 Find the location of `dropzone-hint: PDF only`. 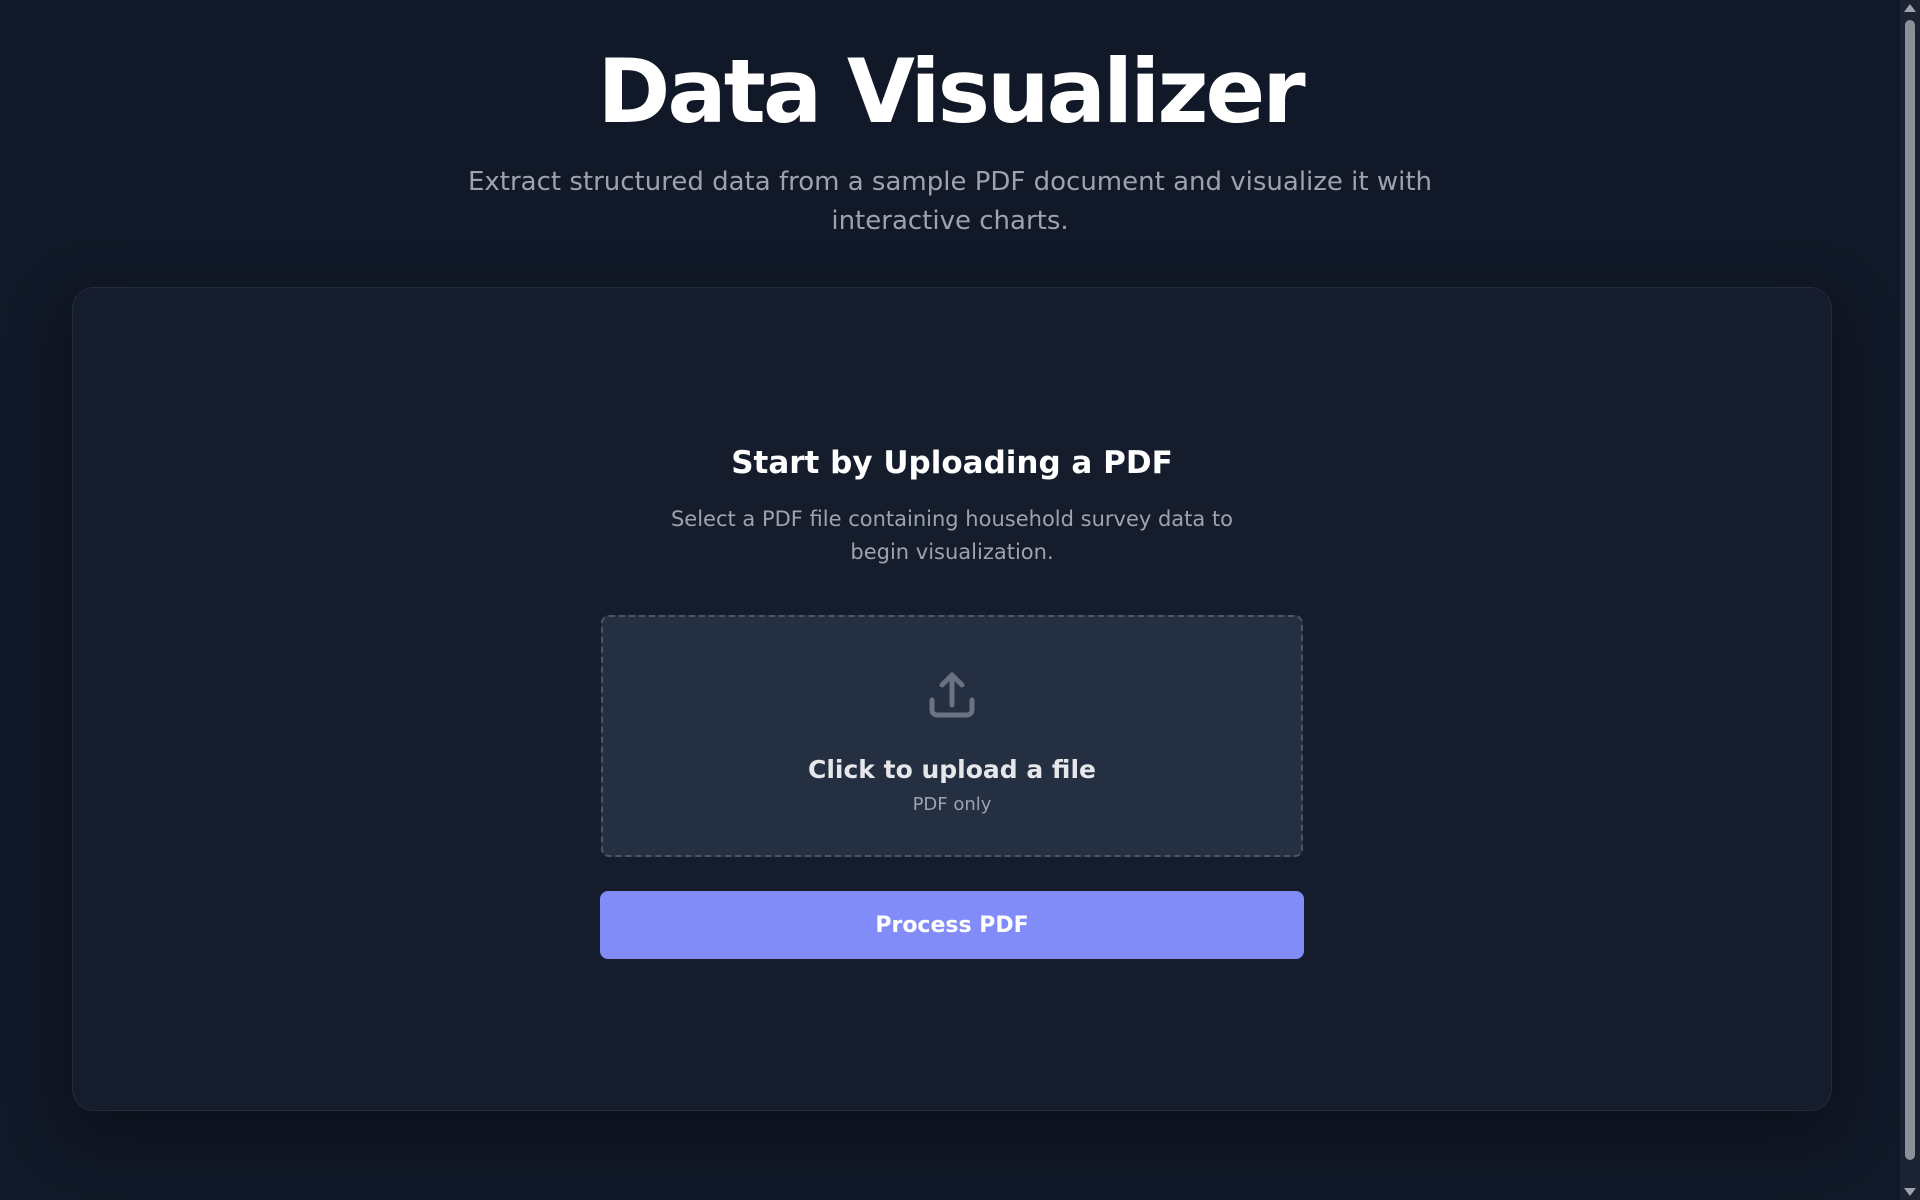

dropzone-hint: PDF only is located at coordinates (952, 805).